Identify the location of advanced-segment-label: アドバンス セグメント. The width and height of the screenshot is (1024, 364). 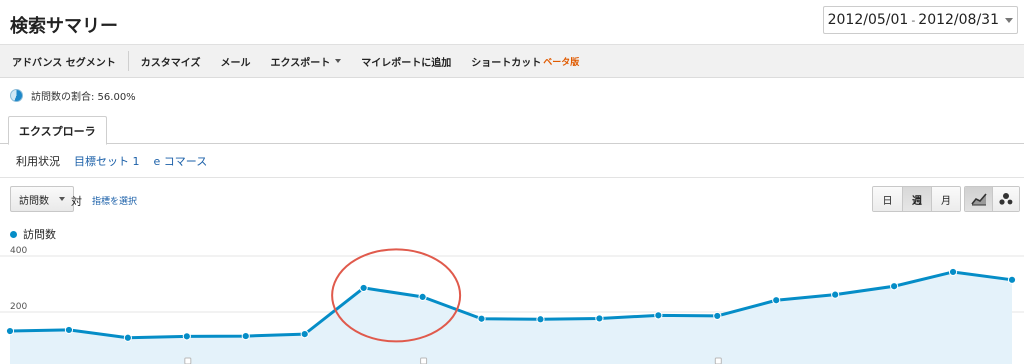
(64, 63).